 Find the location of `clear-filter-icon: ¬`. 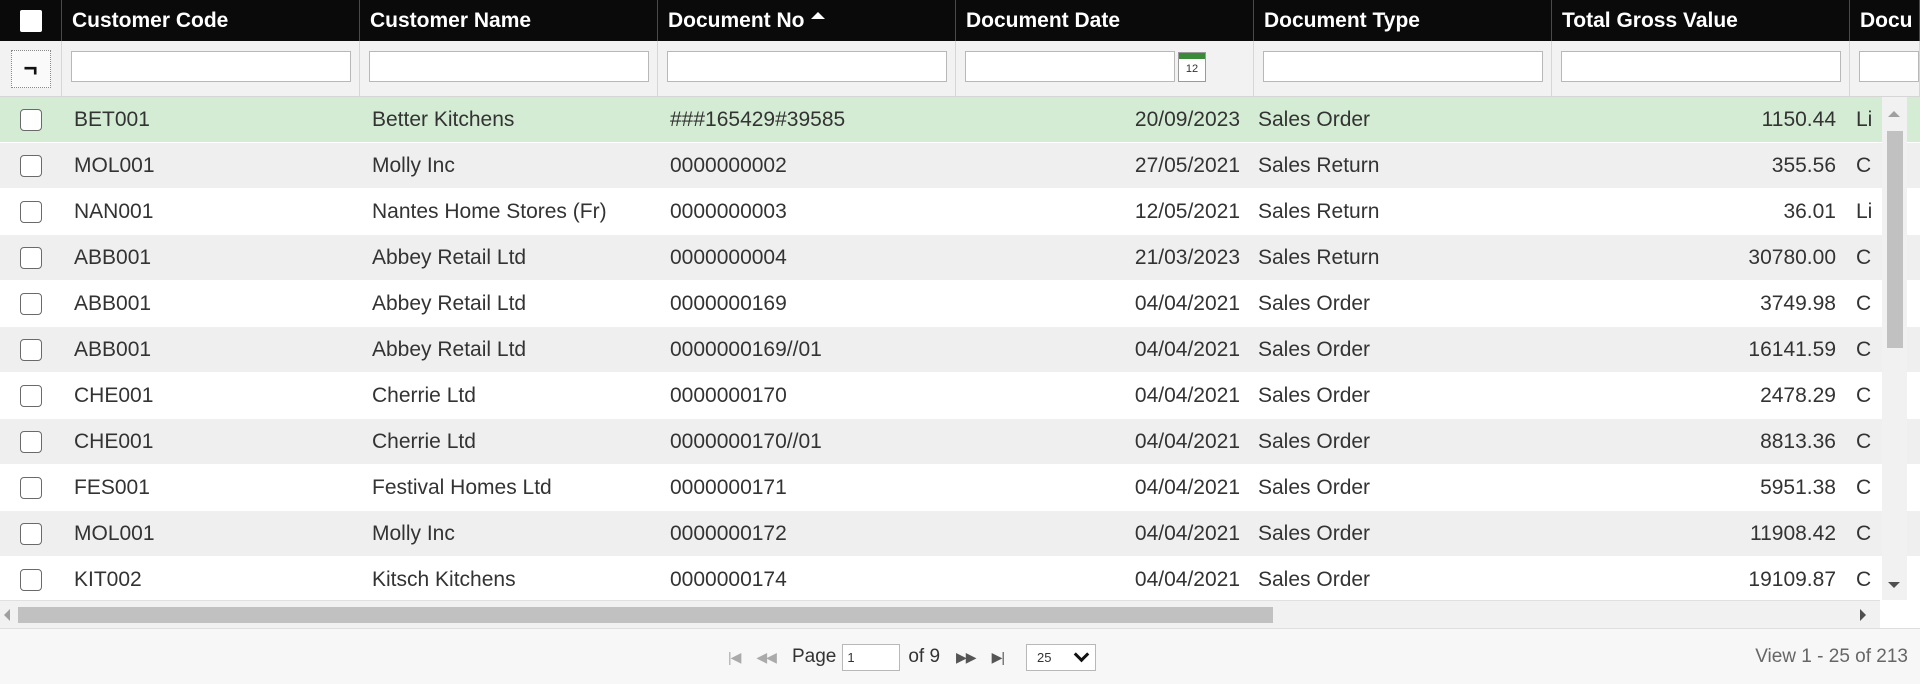

clear-filter-icon: ¬ is located at coordinates (30, 68).